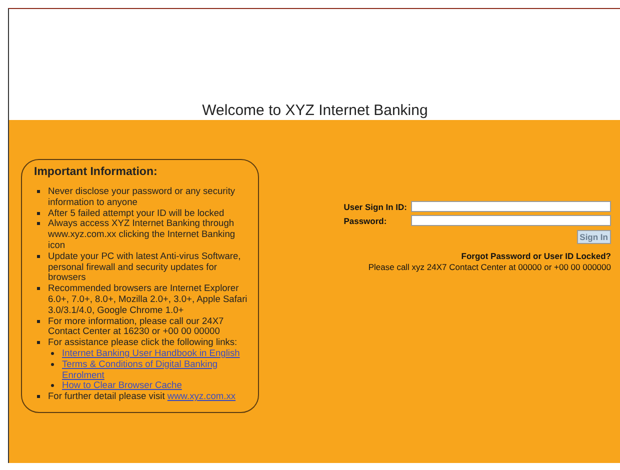 Image resolution: width=620 pixels, height=470 pixels. I want to click on field-label: Password:, so click(366, 221).